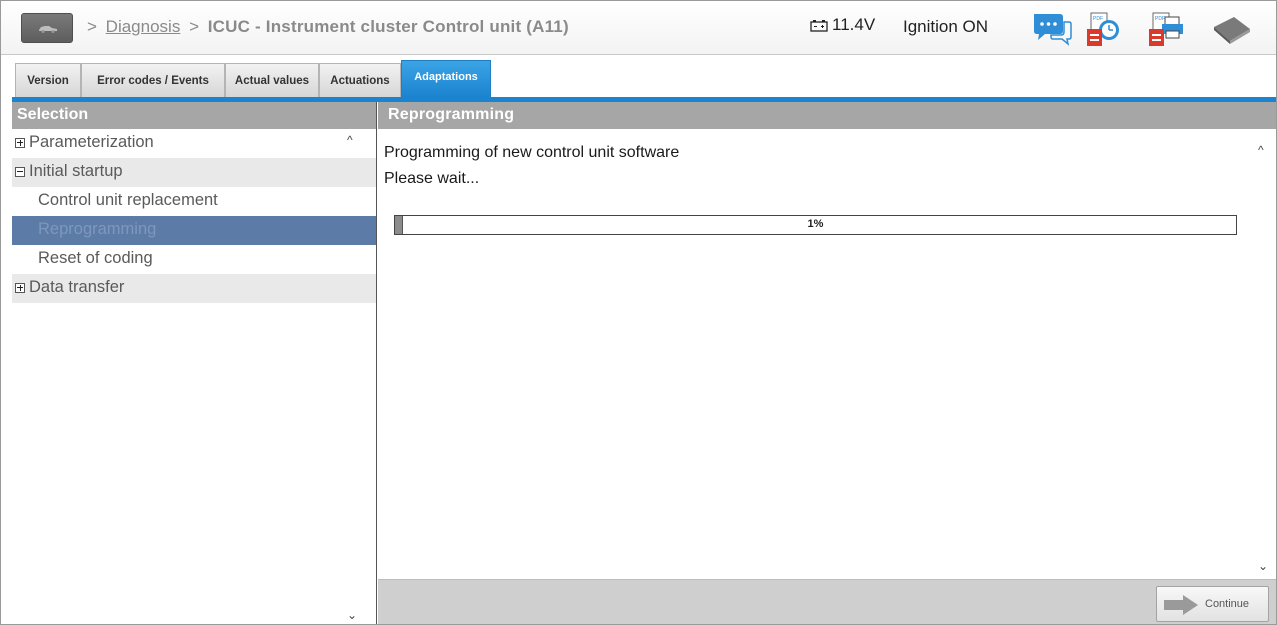  I want to click on continue-button: Continue, so click(1212, 604).